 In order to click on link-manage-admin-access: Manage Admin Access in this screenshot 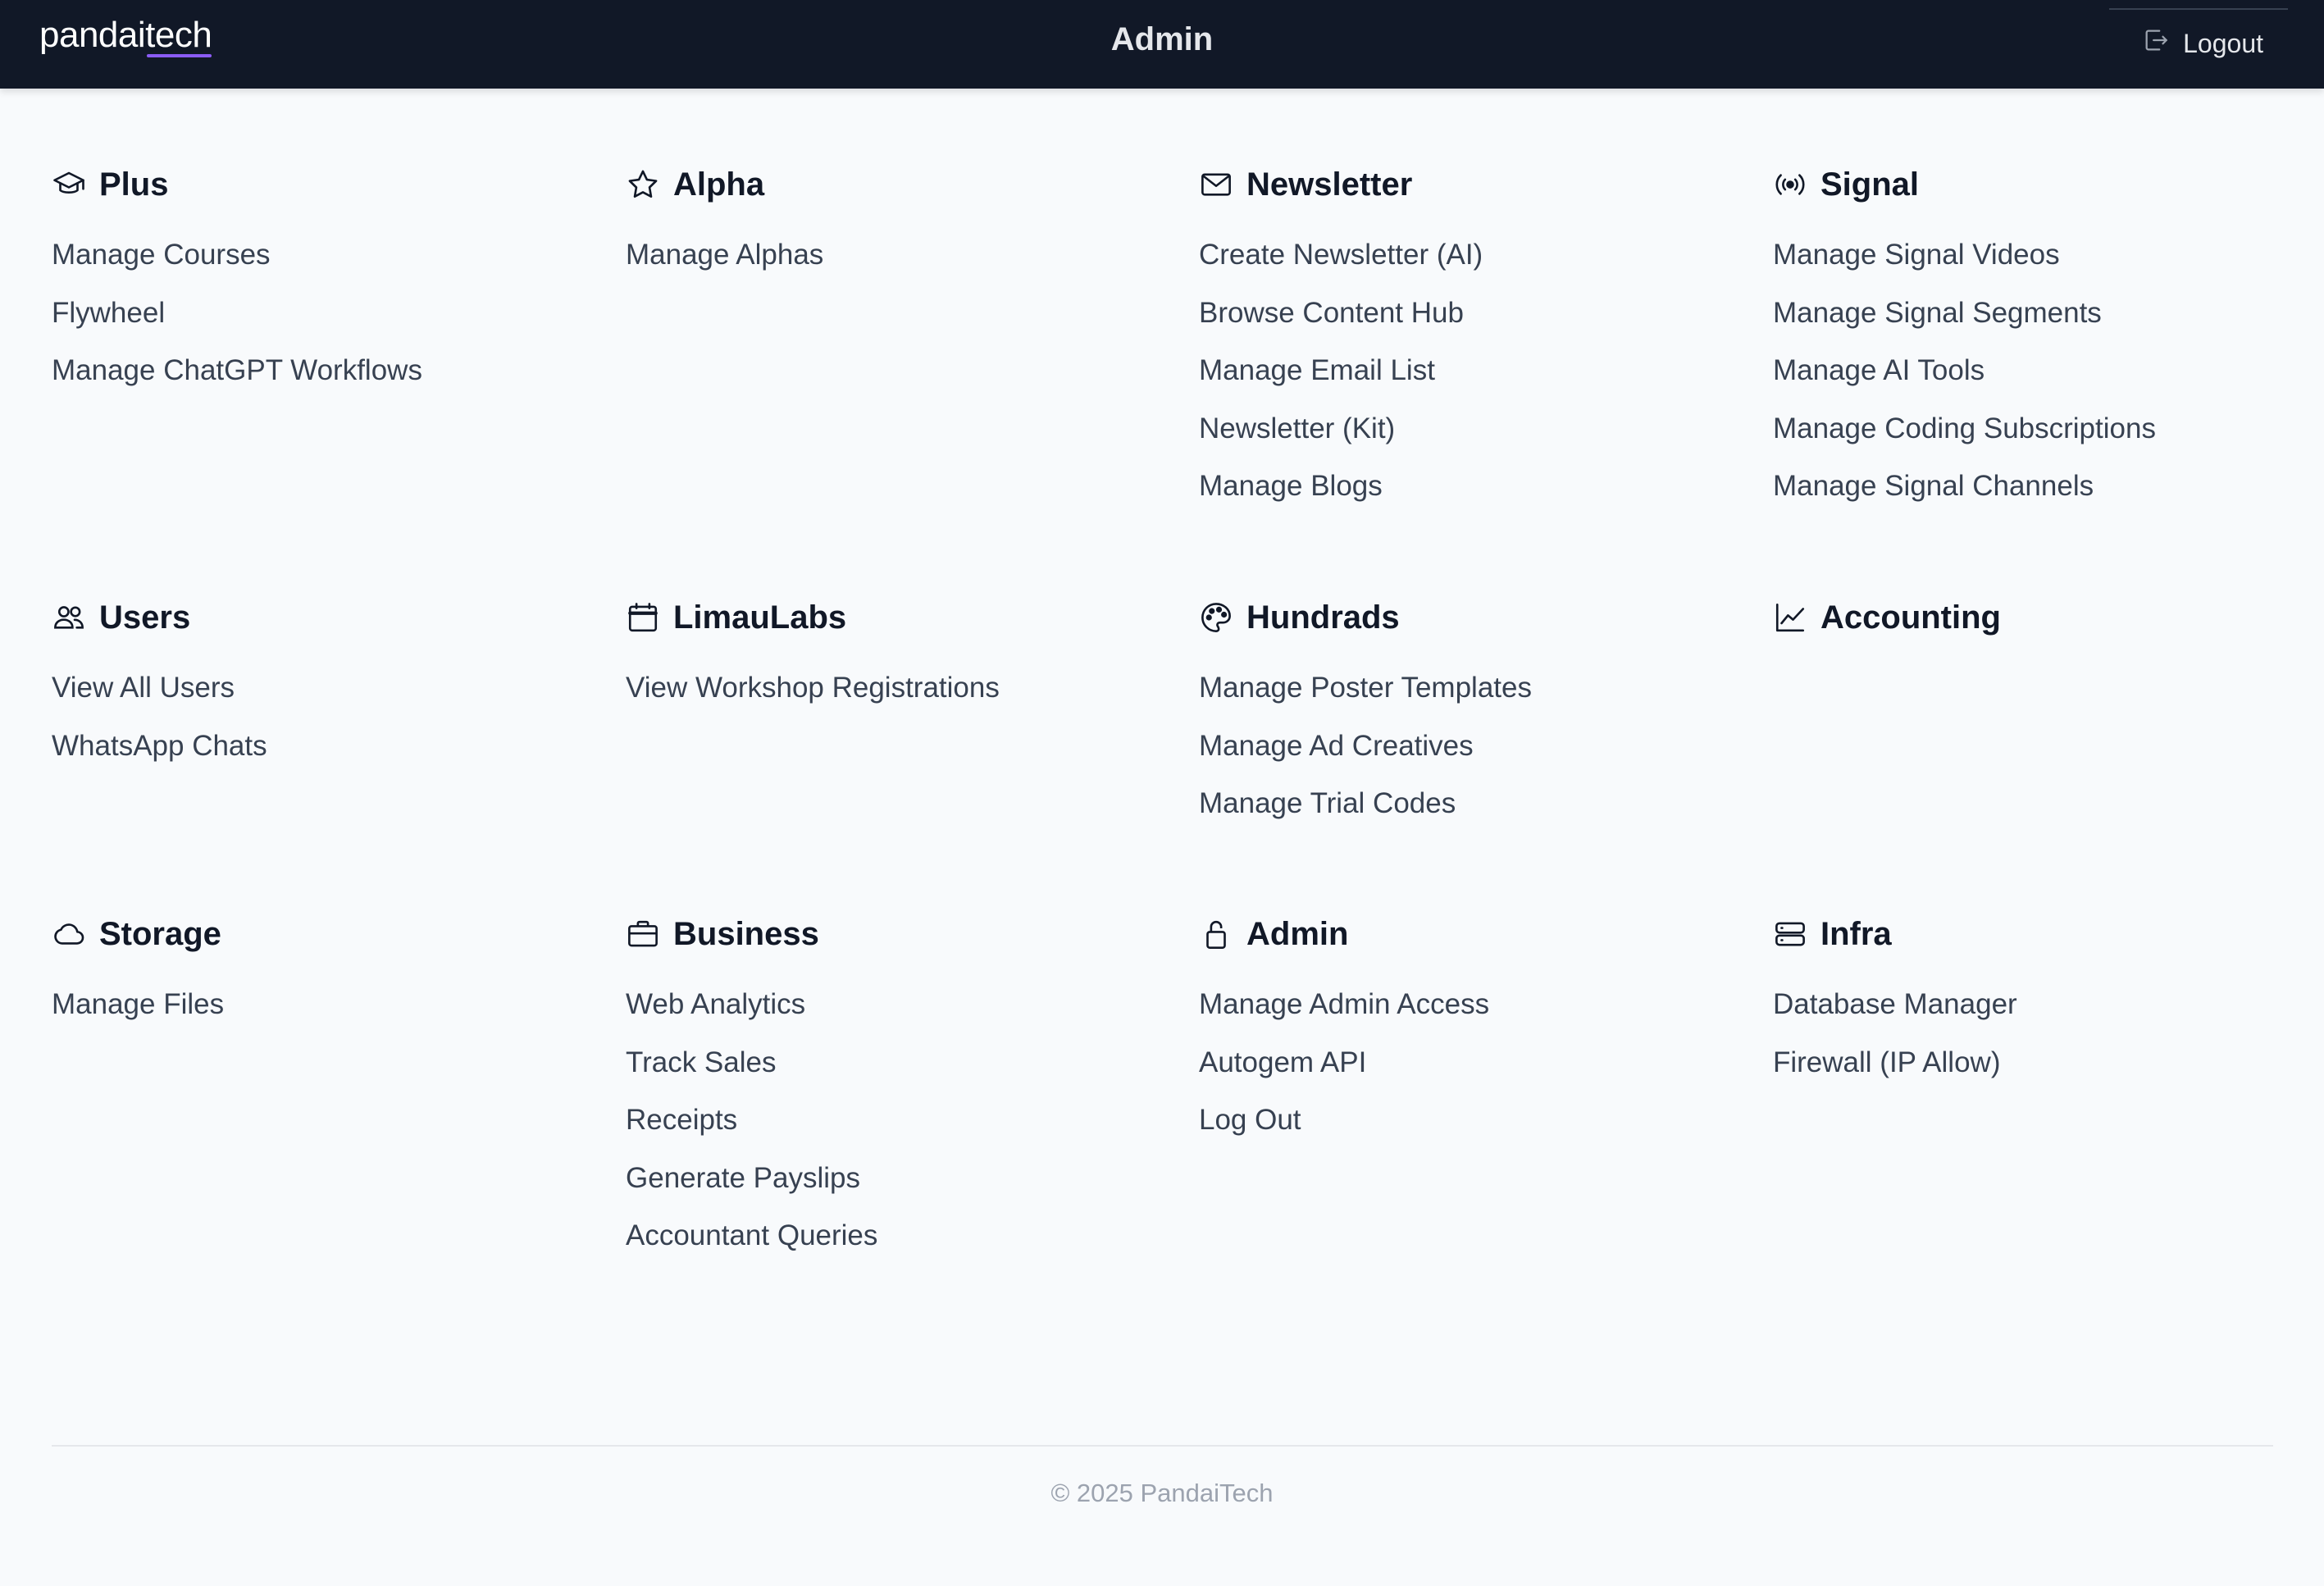, I will do `click(1478, 1009)`.